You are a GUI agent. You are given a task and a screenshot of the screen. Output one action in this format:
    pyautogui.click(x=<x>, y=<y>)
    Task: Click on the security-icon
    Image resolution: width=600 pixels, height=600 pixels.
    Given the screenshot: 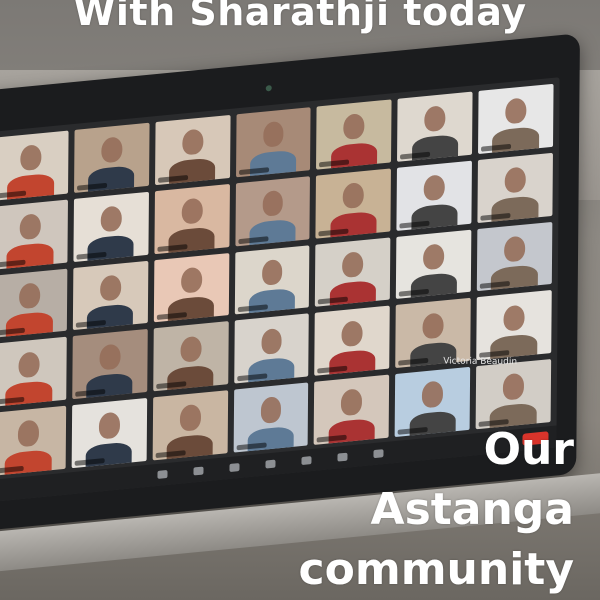 What is the action you would take?
    pyautogui.click(x=234, y=468)
    